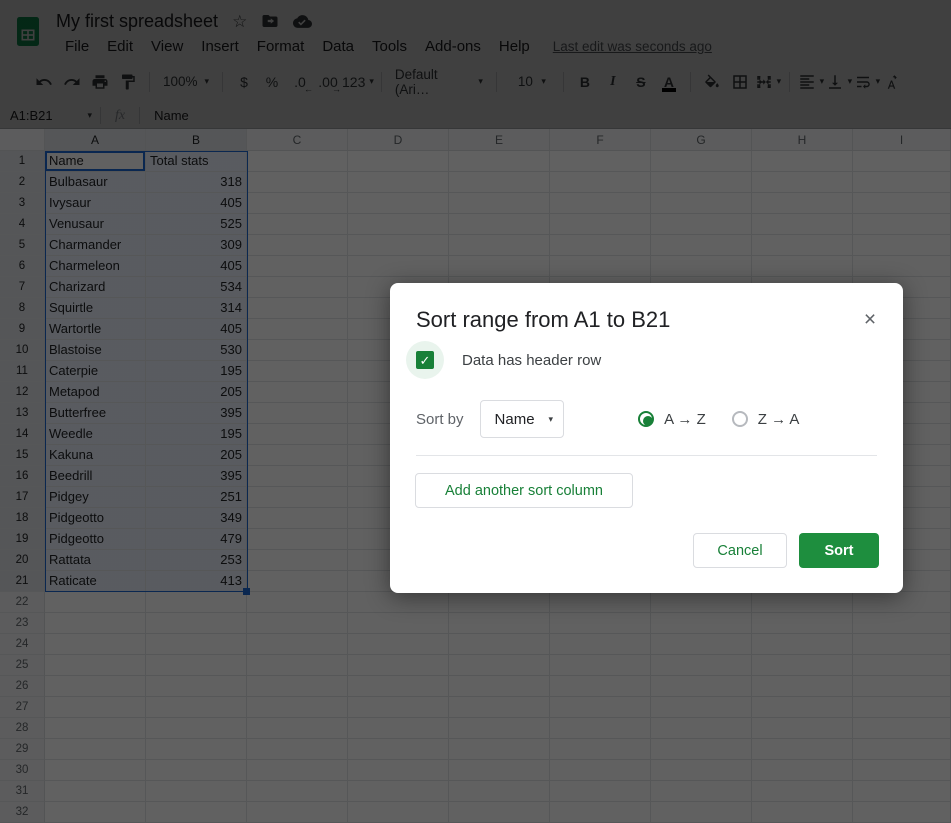 The width and height of the screenshot is (951, 823). Describe the element at coordinates (739, 419) in the screenshot. I see `radio-unselected-icon` at that location.